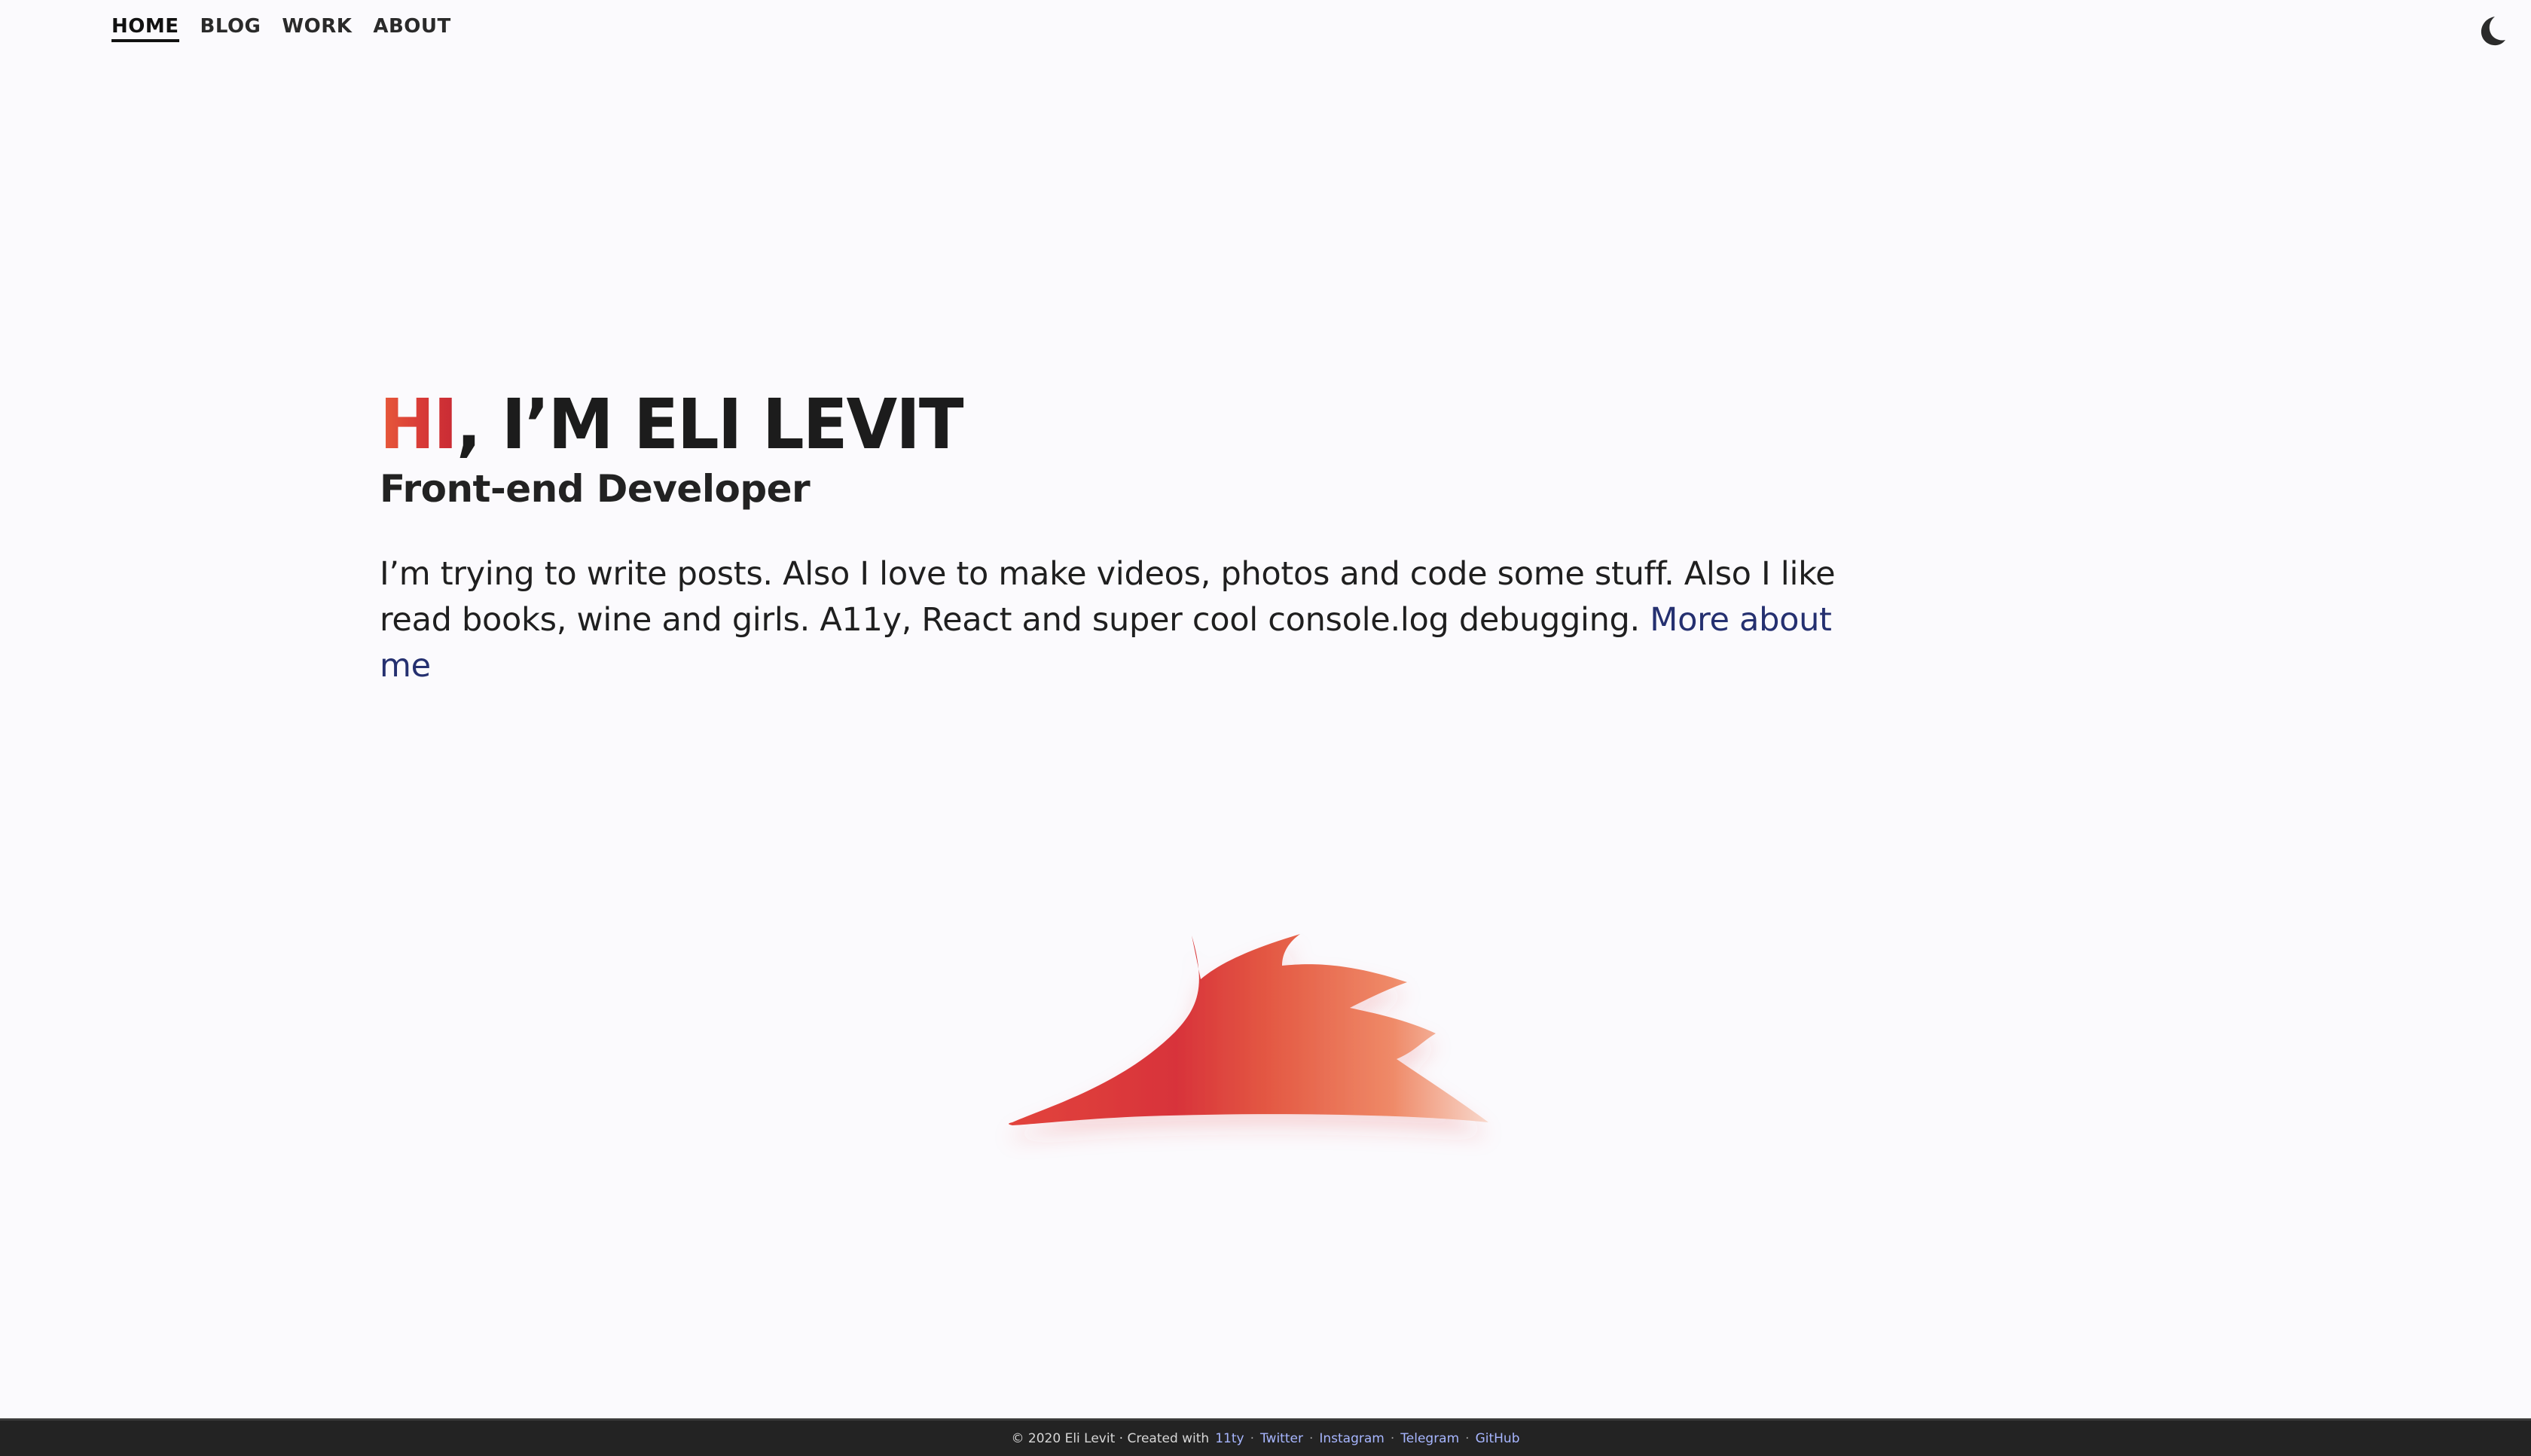 The height and width of the screenshot is (1456, 2531). I want to click on nav-item-about: ABOUT, so click(411, 28).